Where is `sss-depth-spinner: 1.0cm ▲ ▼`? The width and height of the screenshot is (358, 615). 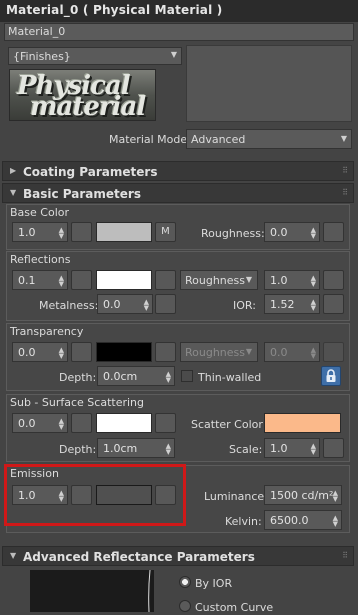 sss-depth-spinner: 1.0cm ▲ ▼ is located at coordinates (136, 448).